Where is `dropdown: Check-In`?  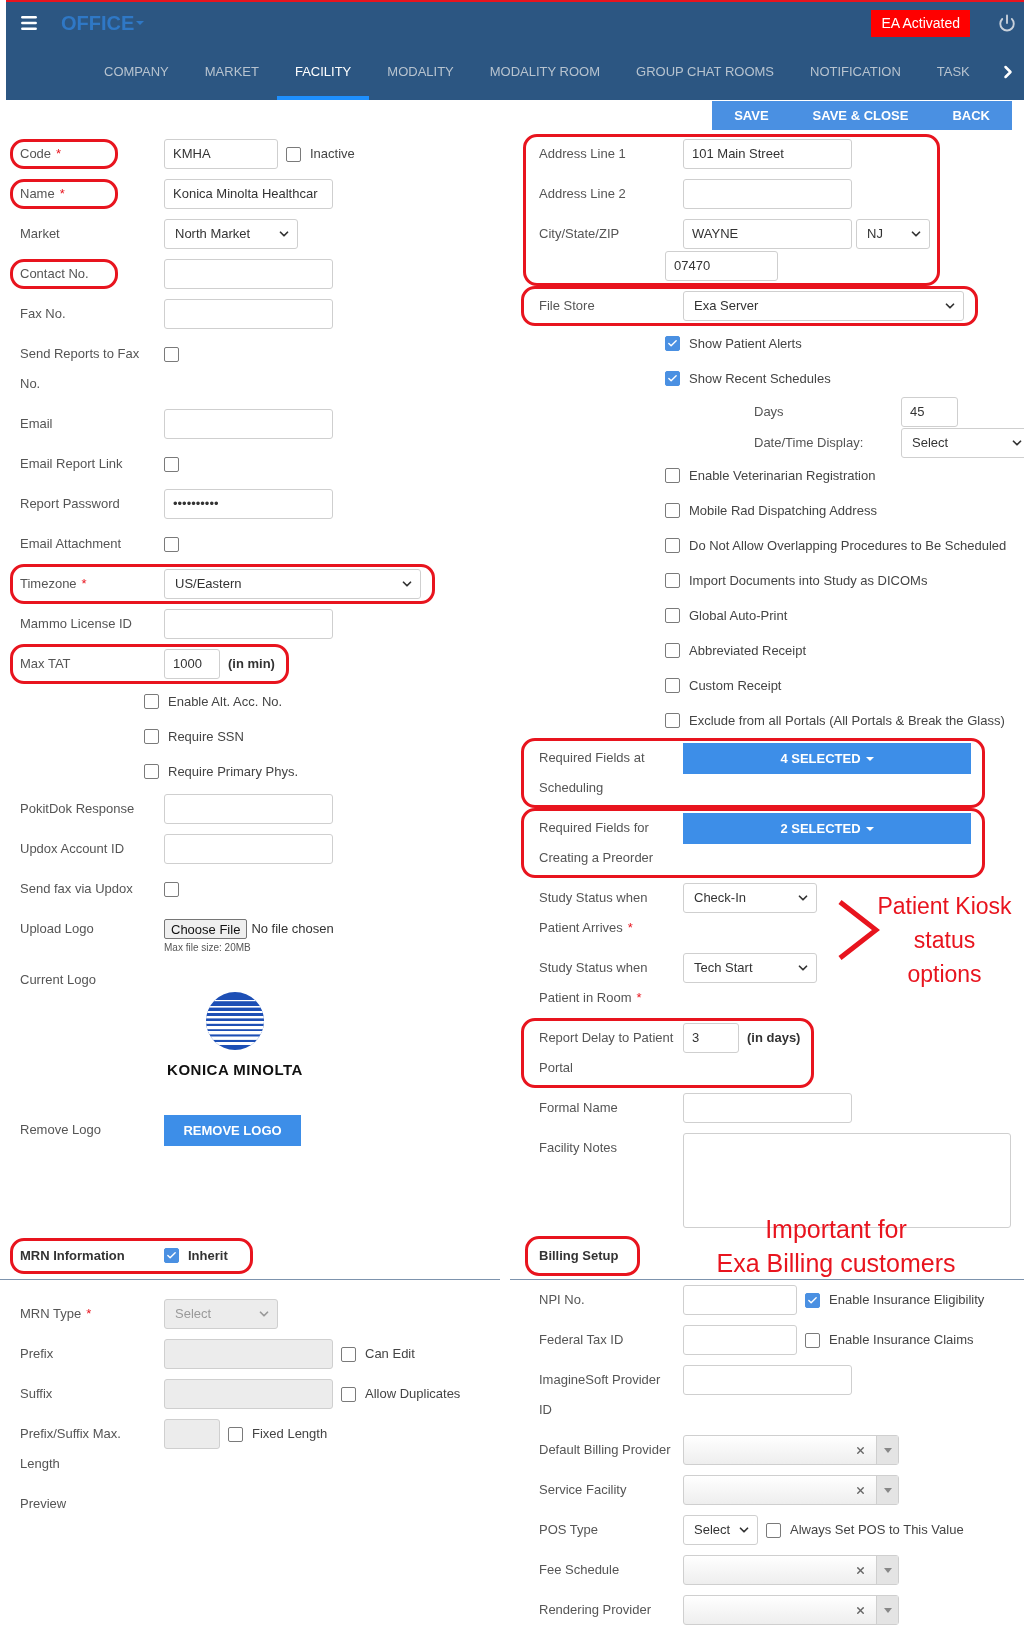 dropdown: Check-In is located at coordinates (750, 898).